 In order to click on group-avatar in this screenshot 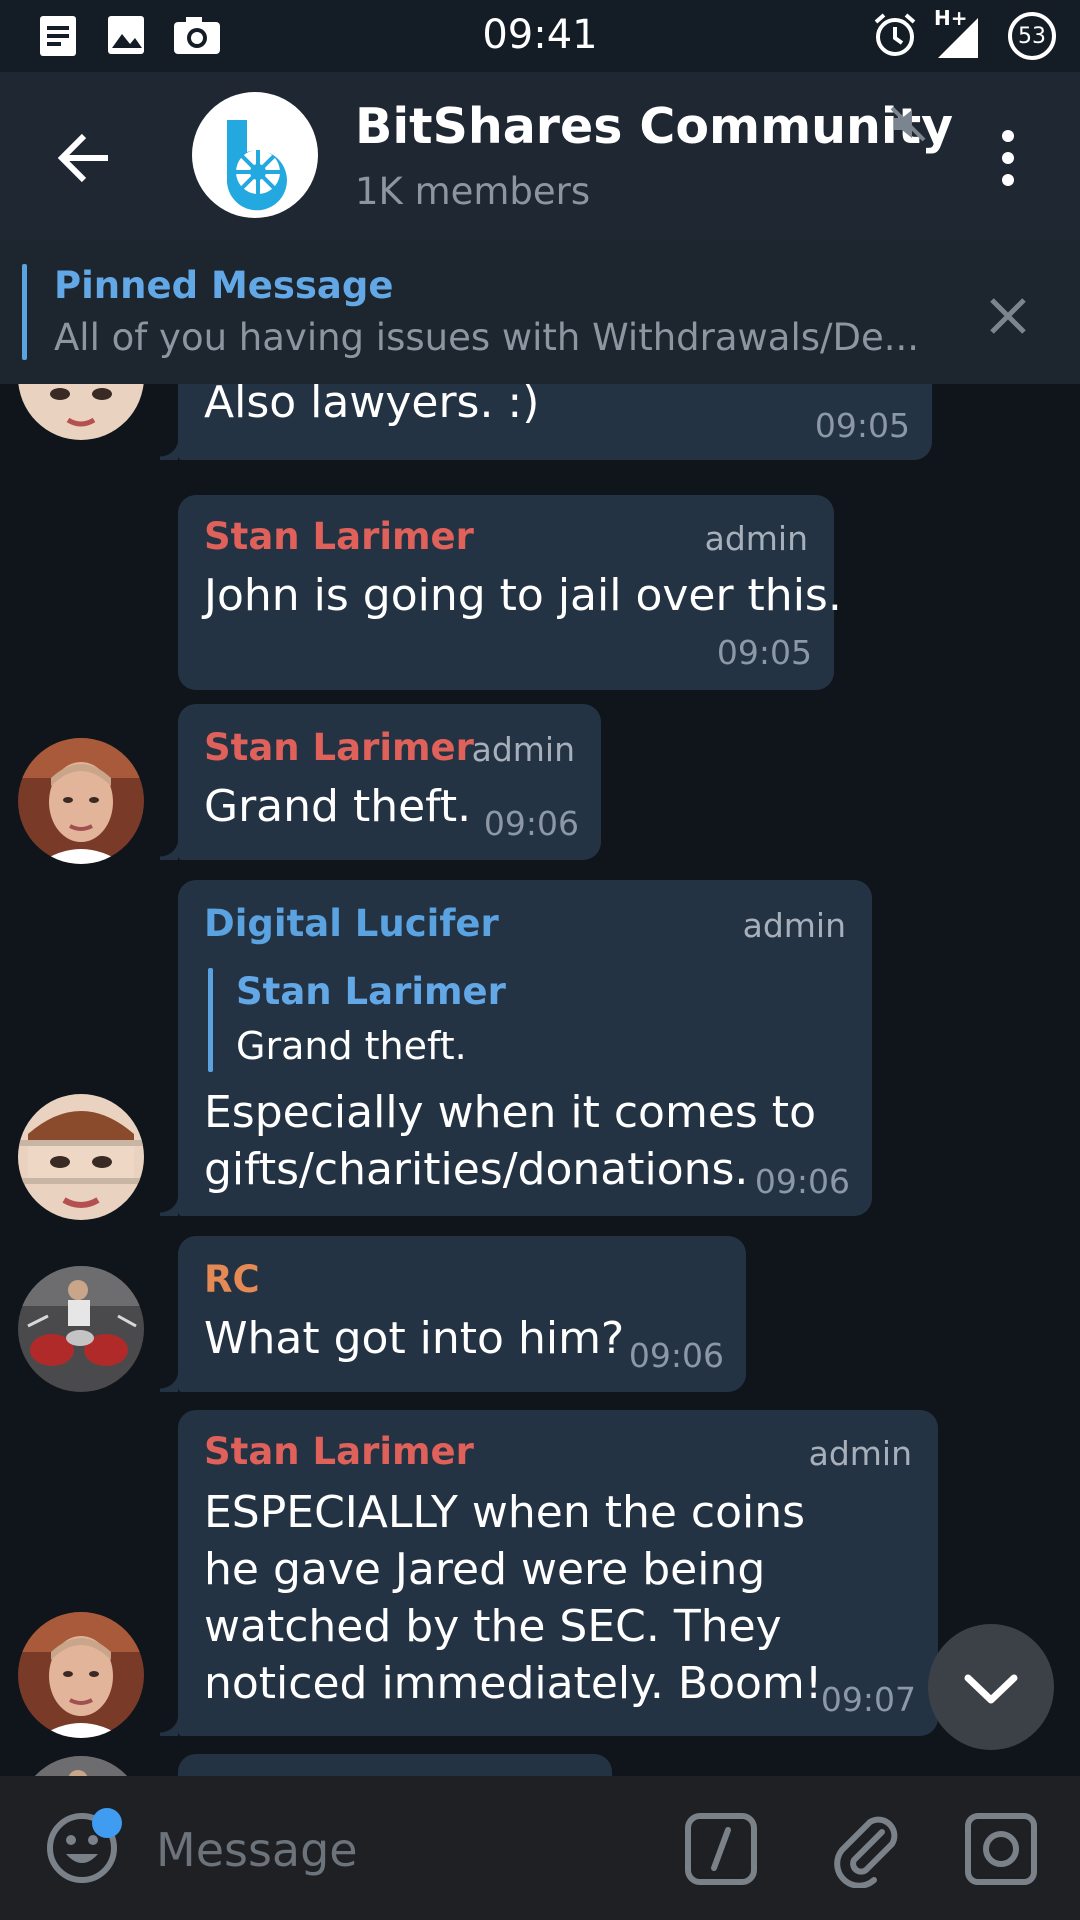, I will do `click(255, 155)`.